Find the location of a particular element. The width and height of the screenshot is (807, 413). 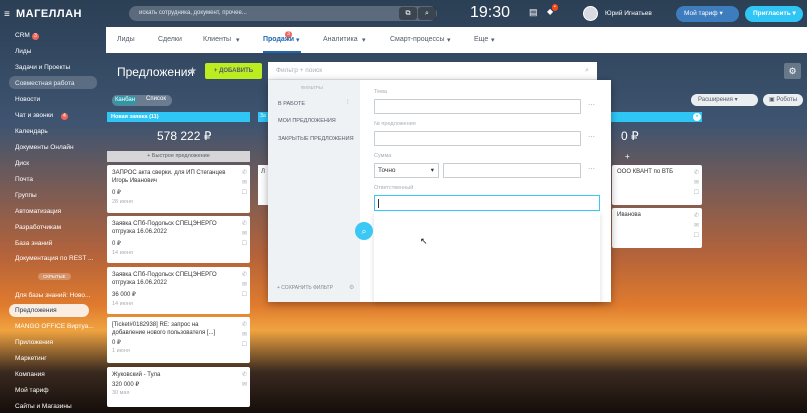

topic-field is located at coordinates (477, 106).